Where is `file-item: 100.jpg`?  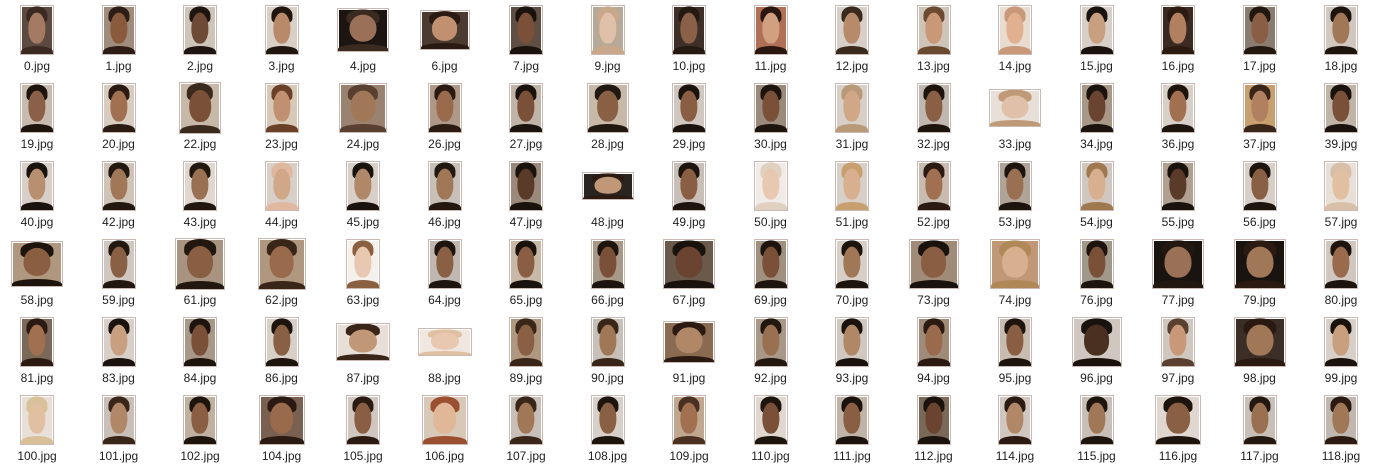
file-item: 100.jpg is located at coordinates (37, 430).